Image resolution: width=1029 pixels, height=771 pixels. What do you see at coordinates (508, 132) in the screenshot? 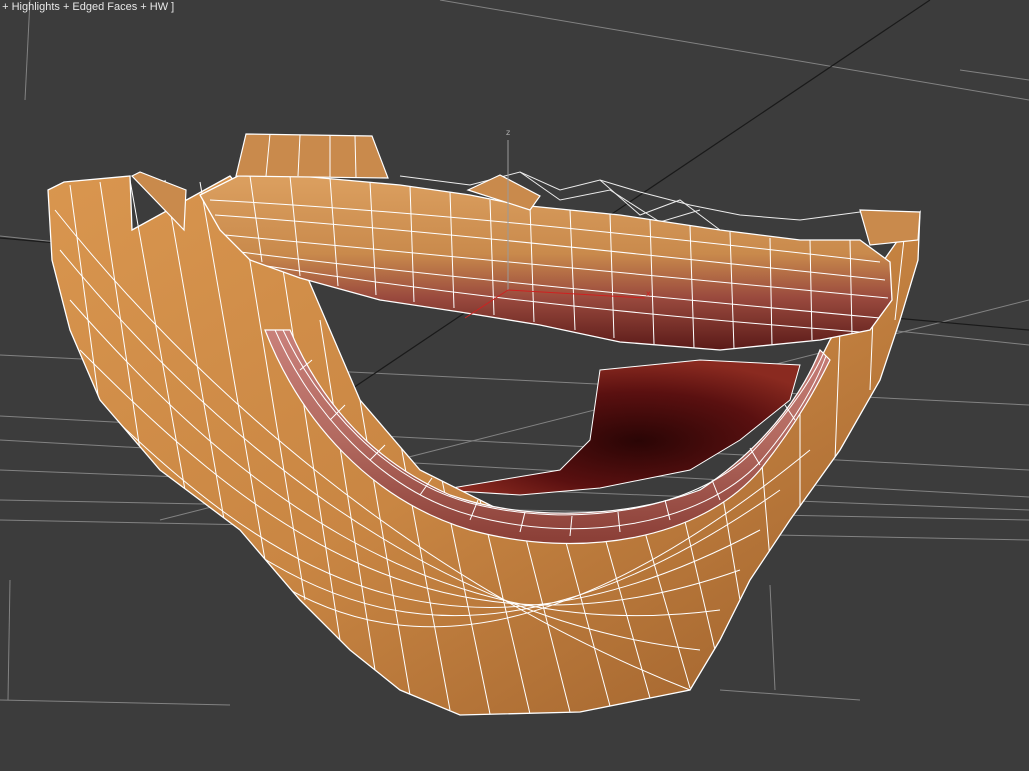
I see `gizmo-z-label: z` at bounding box center [508, 132].